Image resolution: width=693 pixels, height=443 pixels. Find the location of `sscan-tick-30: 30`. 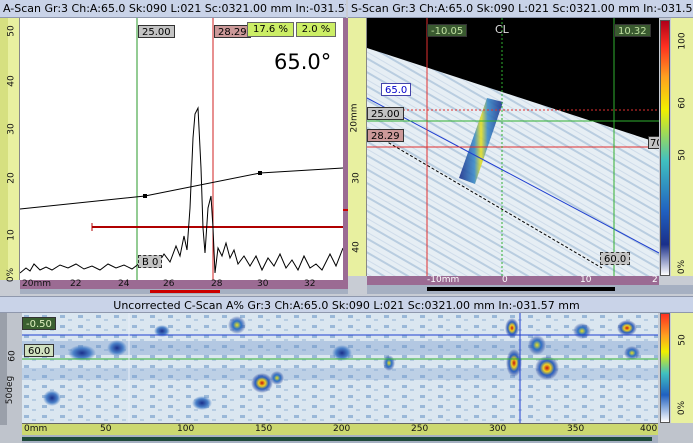

sscan-tick-30: 30 is located at coordinates (356, 178).